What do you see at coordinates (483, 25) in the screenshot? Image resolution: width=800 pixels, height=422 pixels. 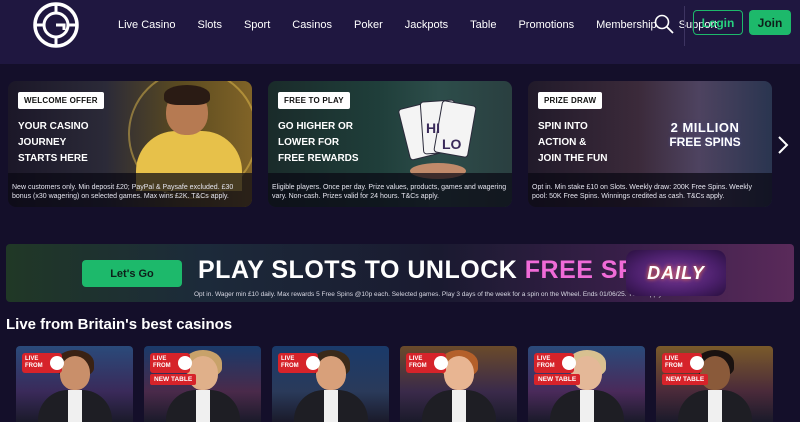 I see `nav-table: Table` at bounding box center [483, 25].